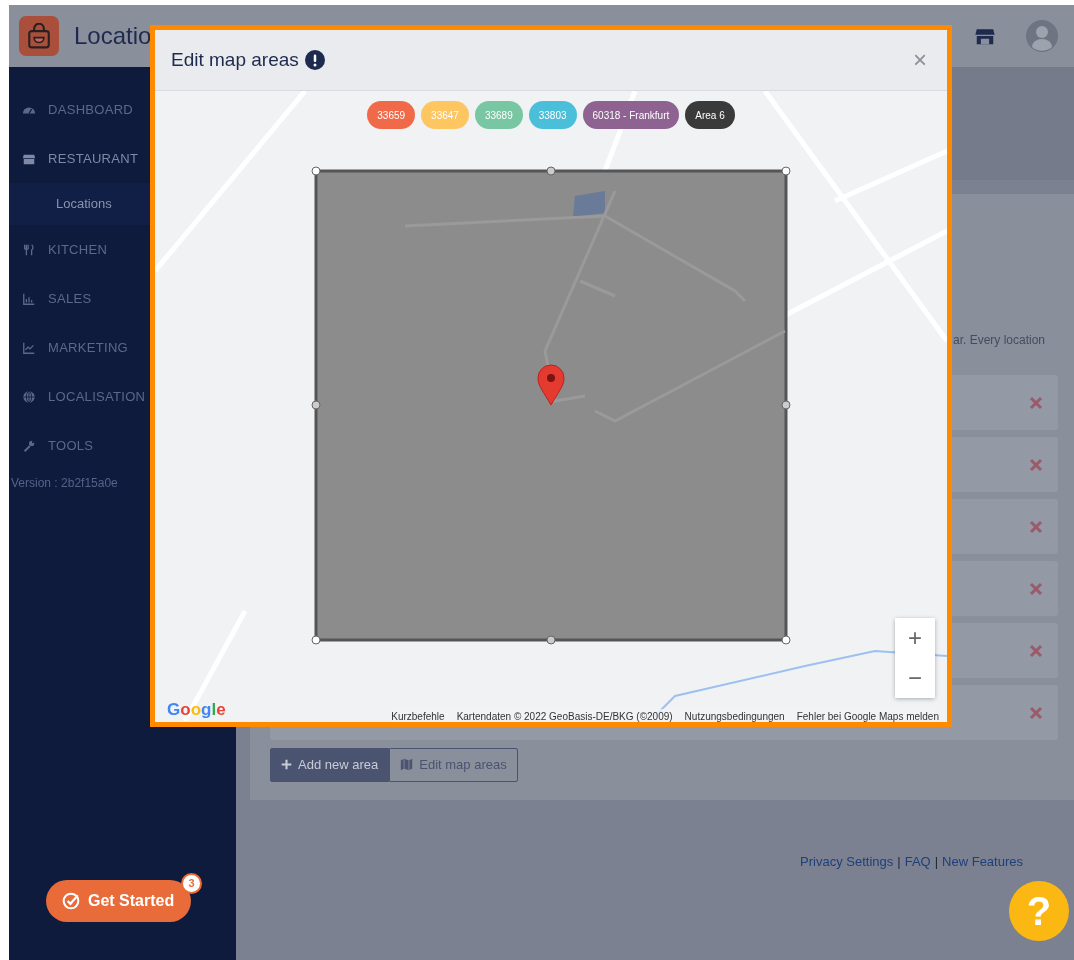 Image resolution: width=1074 pixels, height=960 pixels. Describe the element at coordinates (917, 862) in the screenshot. I see `footer-link: FAQ` at that location.